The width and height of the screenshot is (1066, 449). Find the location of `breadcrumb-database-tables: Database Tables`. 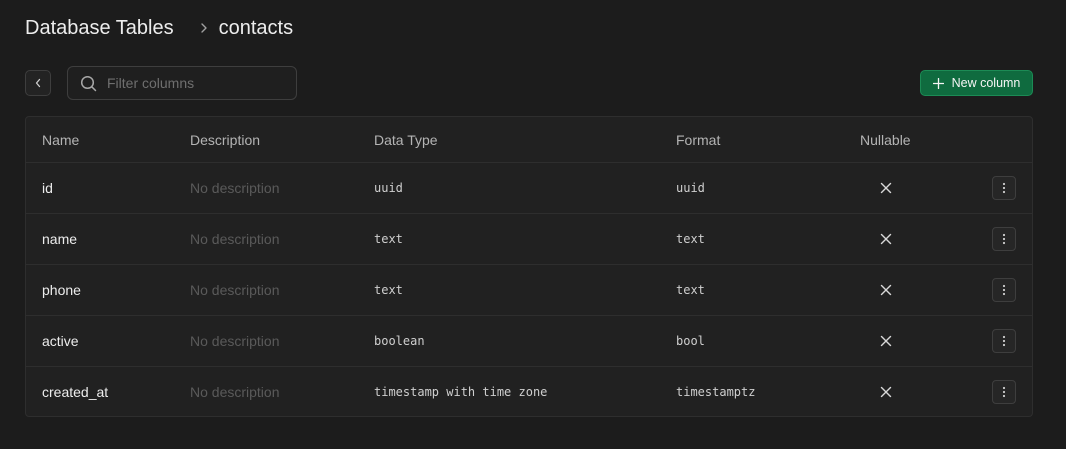

breadcrumb-database-tables: Database Tables is located at coordinates (99, 28).